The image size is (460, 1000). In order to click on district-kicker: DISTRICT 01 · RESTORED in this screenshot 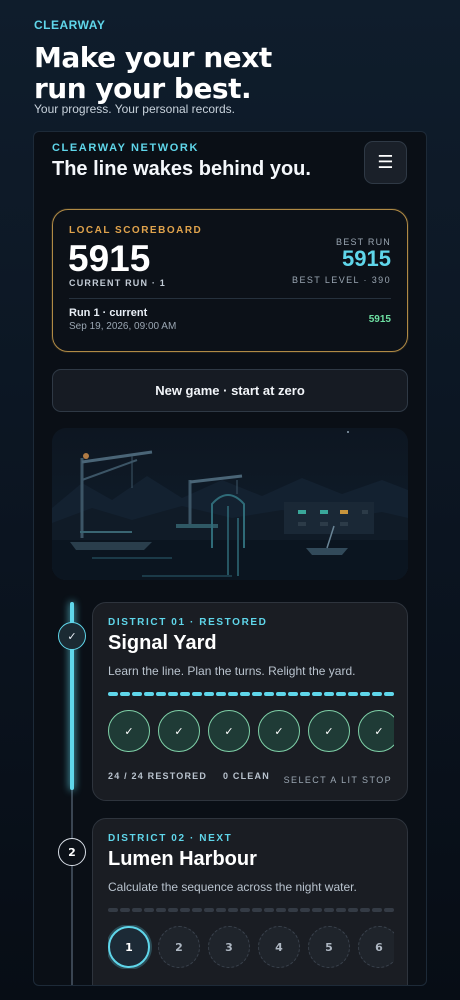, I will do `click(188, 622)`.